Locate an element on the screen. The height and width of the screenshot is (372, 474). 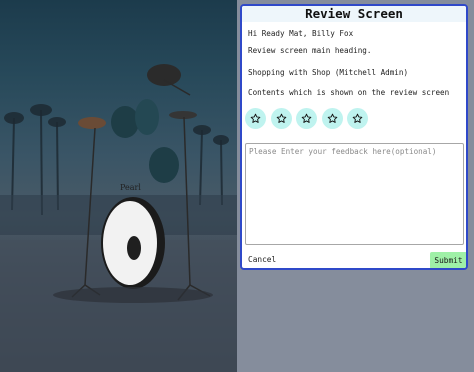
greeting-text: Hi Ready Mat, Billy Fox is located at coordinates (301, 33).